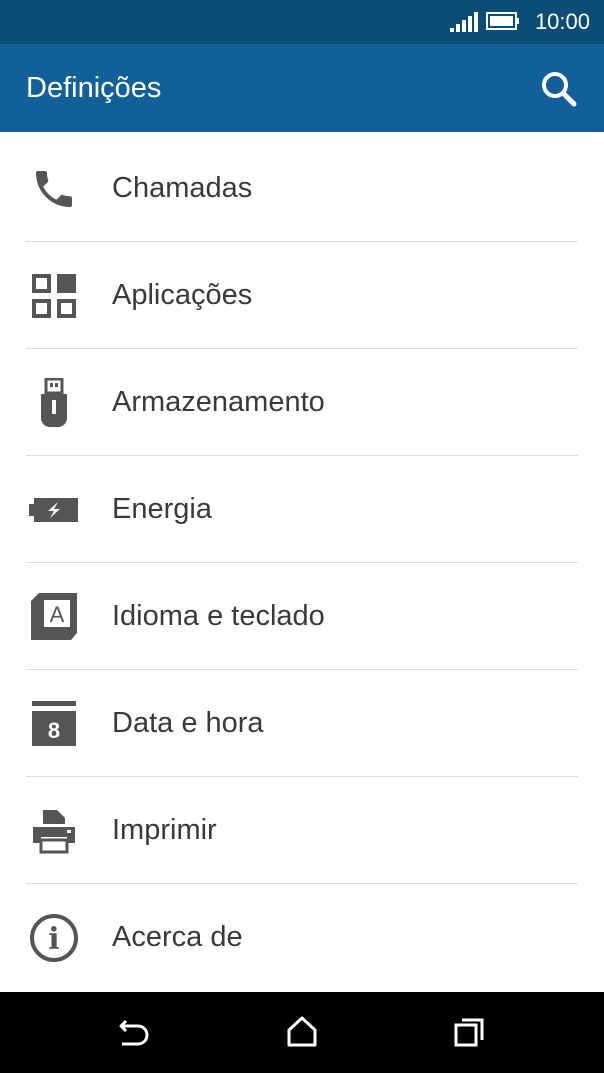 This screenshot has height=1073, width=604. What do you see at coordinates (134, 1032) in the screenshot?
I see `back-icon` at bounding box center [134, 1032].